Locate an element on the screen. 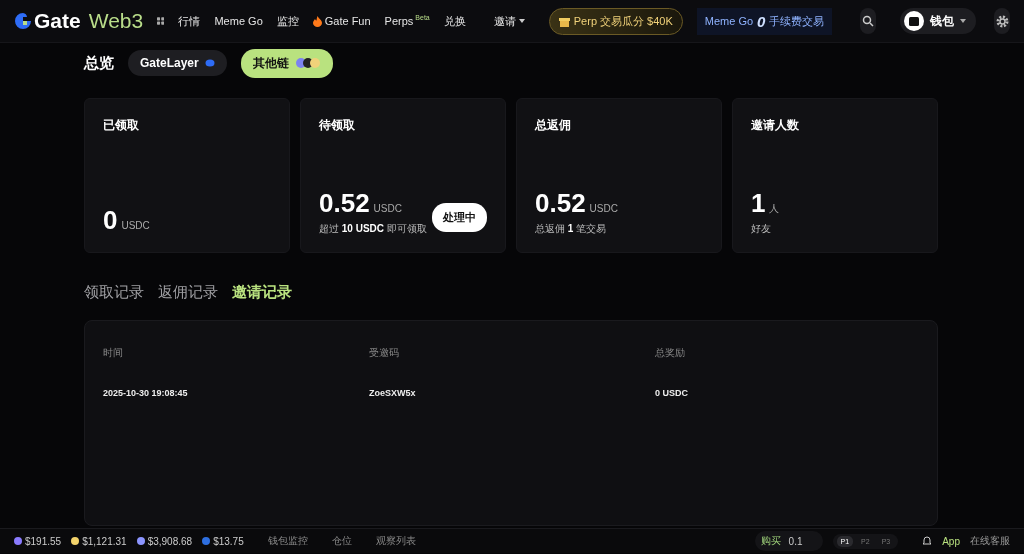 The width and height of the screenshot is (1024, 554). nav-link: Gate Fun is located at coordinates (341, 21).